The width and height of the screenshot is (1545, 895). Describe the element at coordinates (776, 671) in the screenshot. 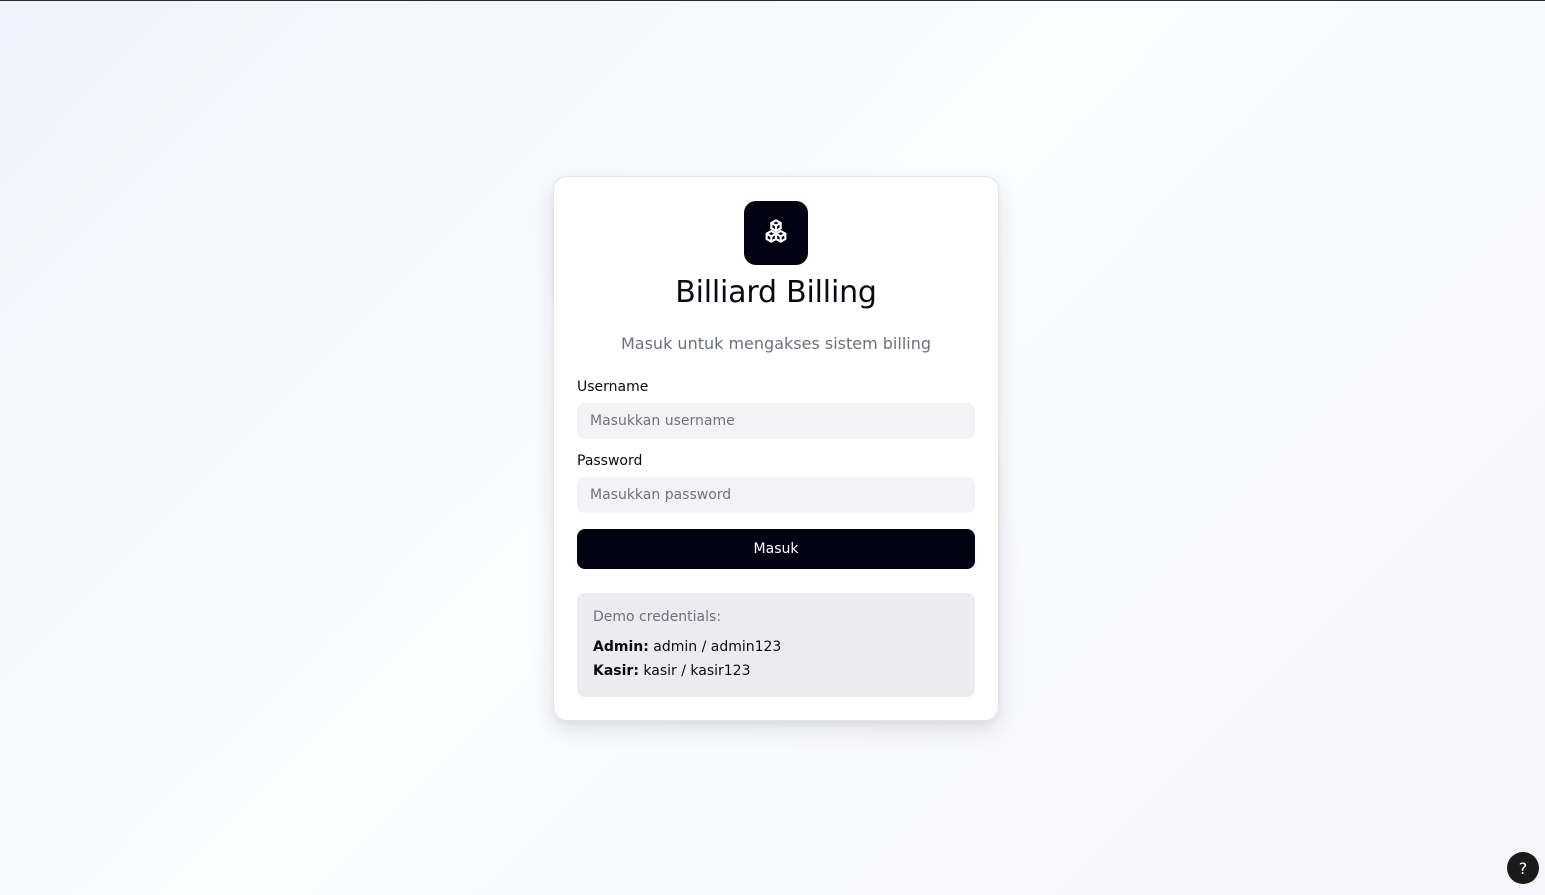

I see `demo-kasir-line: Kasir: kasir / kasir123` at that location.